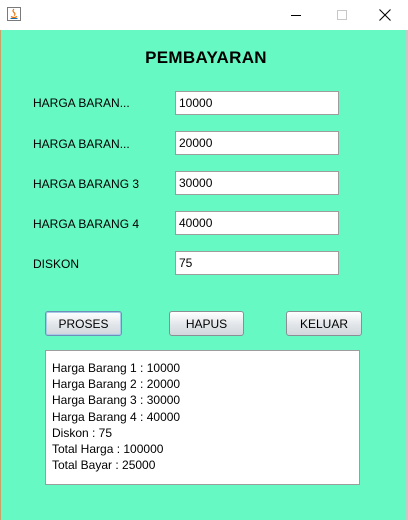 The width and height of the screenshot is (408, 520). What do you see at coordinates (257, 103) in the screenshot?
I see `harga-barang-1-input` at bounding box center [257, 103].